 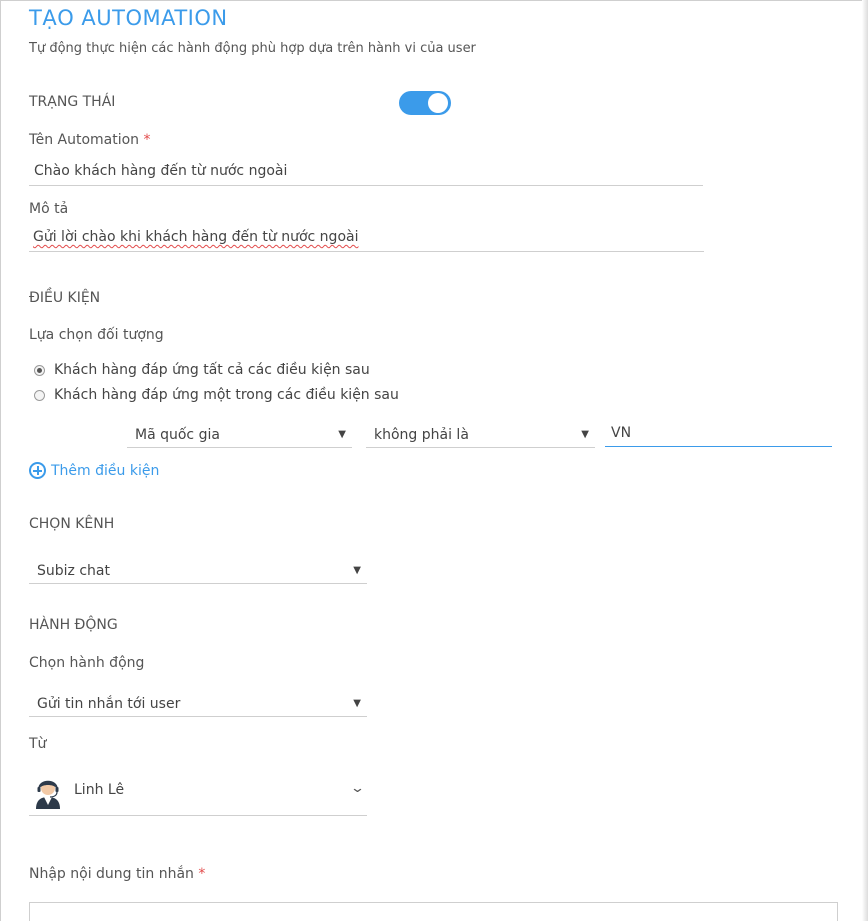 I want to click on choose-action-label: Chọn hành động, so click(x=87, y=663).